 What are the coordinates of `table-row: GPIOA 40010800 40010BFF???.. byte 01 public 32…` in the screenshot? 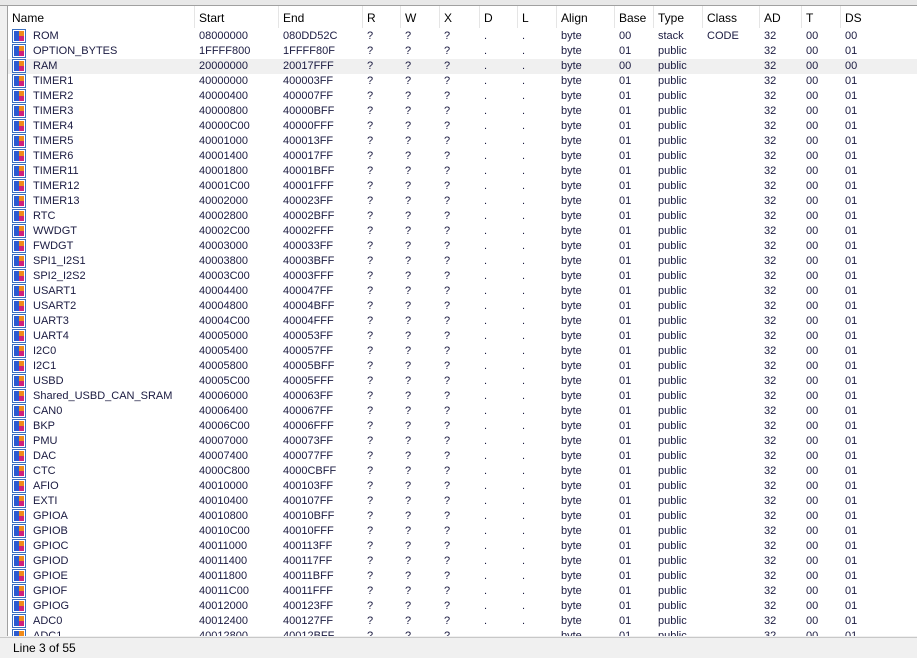 It's located at (462, 516).